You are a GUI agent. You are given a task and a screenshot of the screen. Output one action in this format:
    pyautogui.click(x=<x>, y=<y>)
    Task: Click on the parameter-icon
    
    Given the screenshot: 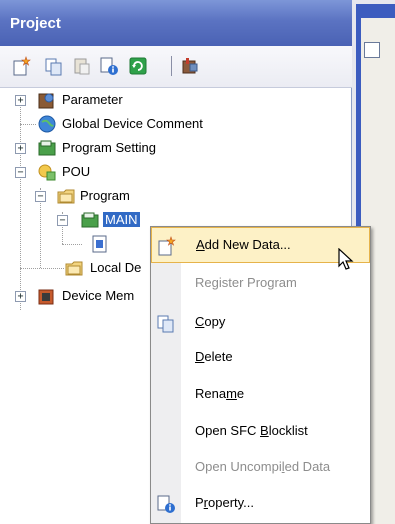 What is the action you would take?
    pyautogui.click(x=46, y=101)
    